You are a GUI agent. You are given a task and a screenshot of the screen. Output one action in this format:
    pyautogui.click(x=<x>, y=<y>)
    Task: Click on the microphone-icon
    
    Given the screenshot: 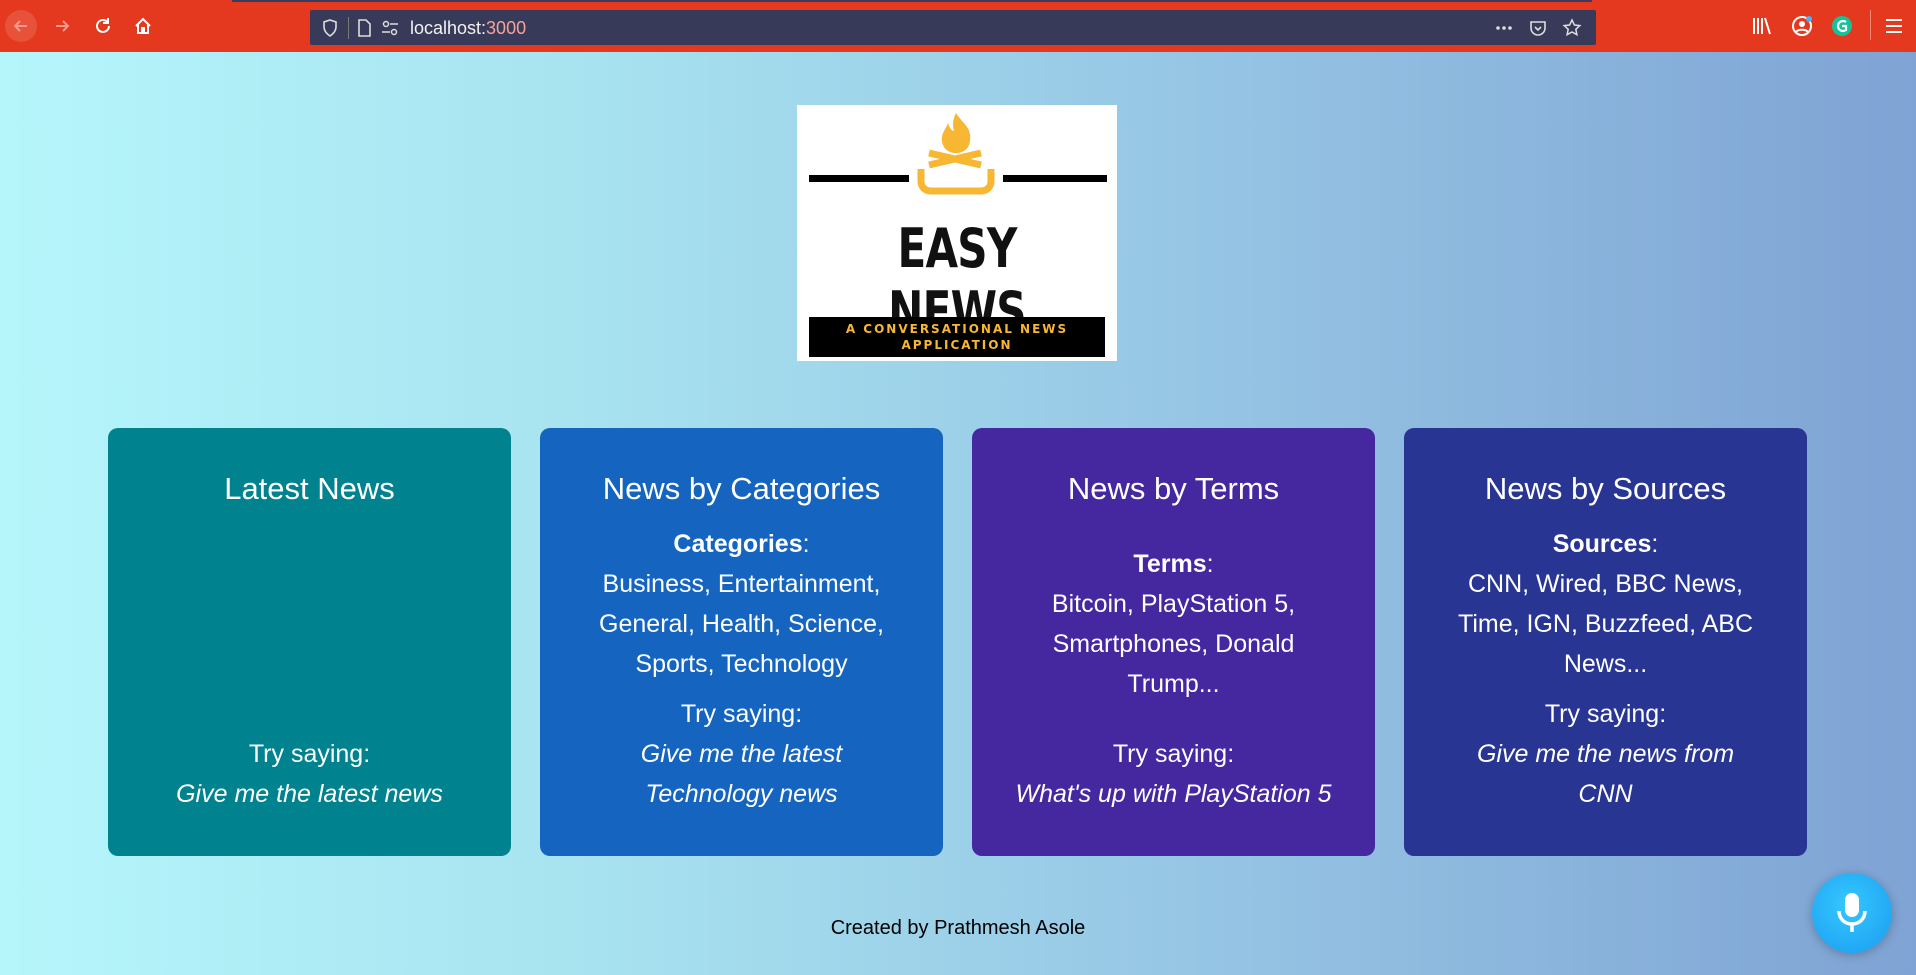 What is the action you would take?
    pyautogui.click(x=1852, y=912)
    